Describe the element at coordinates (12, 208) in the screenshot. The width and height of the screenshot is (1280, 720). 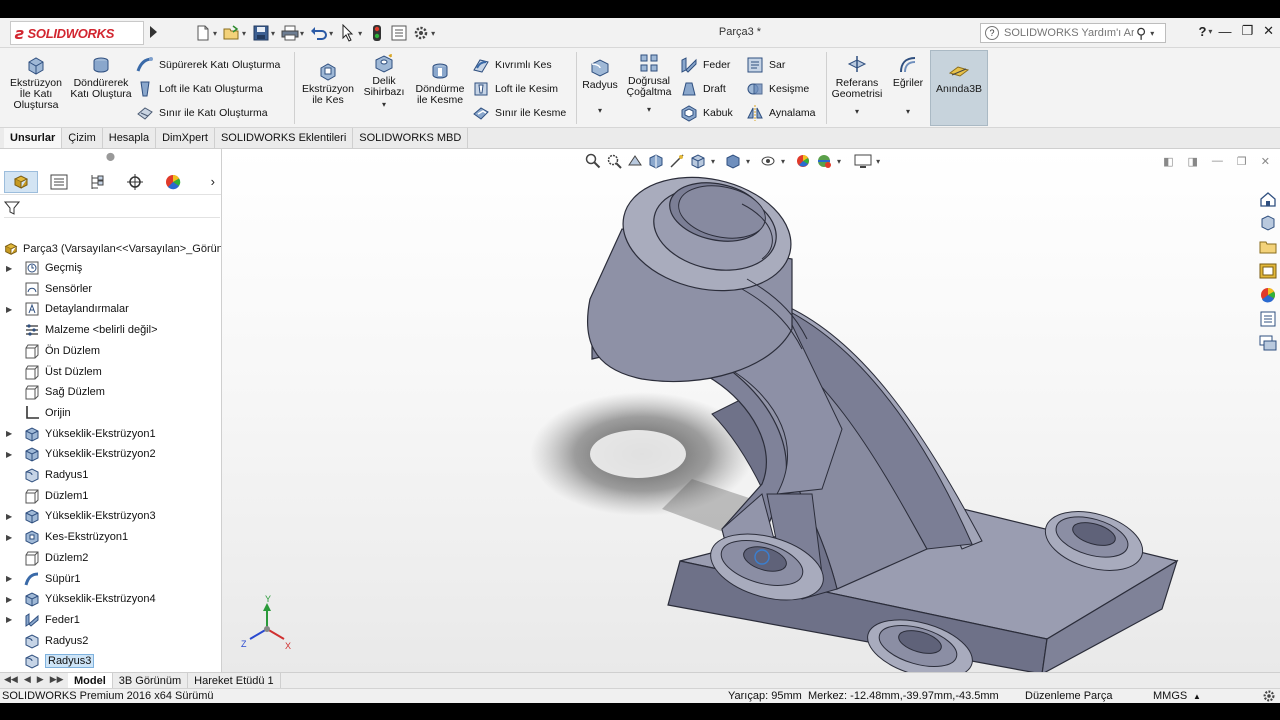
I see `filter-icon` at that location.